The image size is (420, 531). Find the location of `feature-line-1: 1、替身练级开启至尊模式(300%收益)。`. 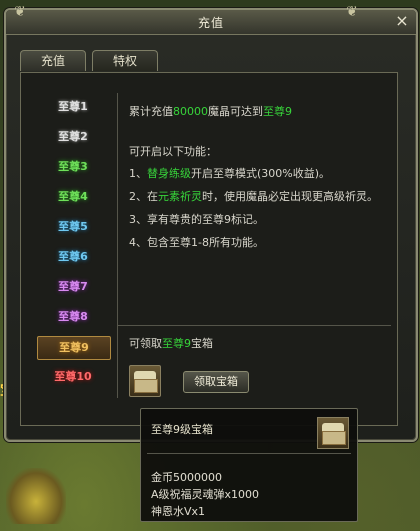

feature-line-1: 1、替身练级开启至尊模式(300%收益)。 is located at coordinates (230, 173).